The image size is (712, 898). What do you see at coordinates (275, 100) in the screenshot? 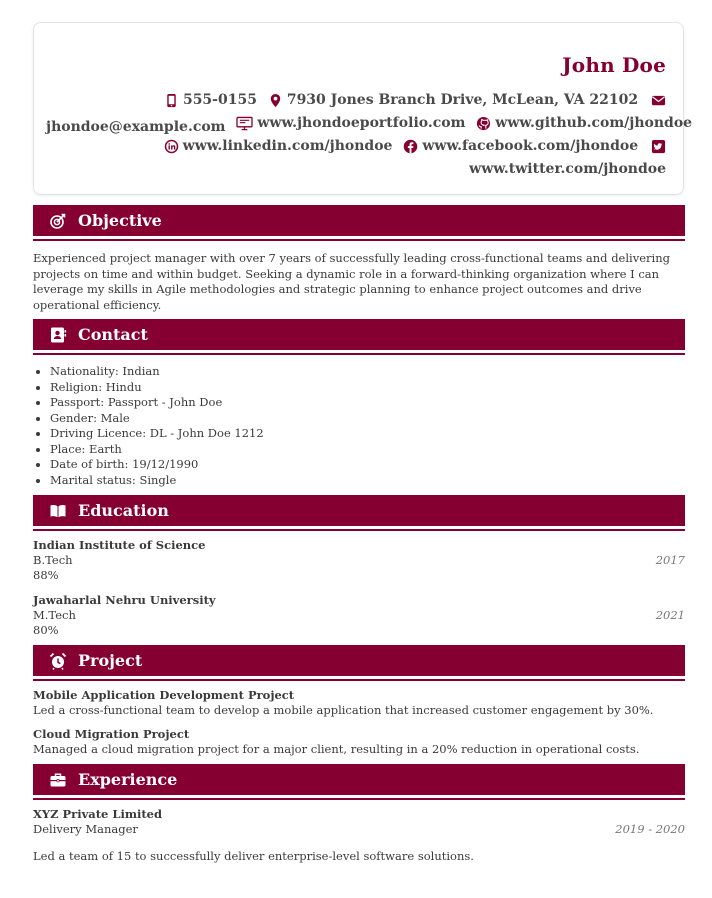
I see `map-pin-icon` at bounding box center [275, 100].